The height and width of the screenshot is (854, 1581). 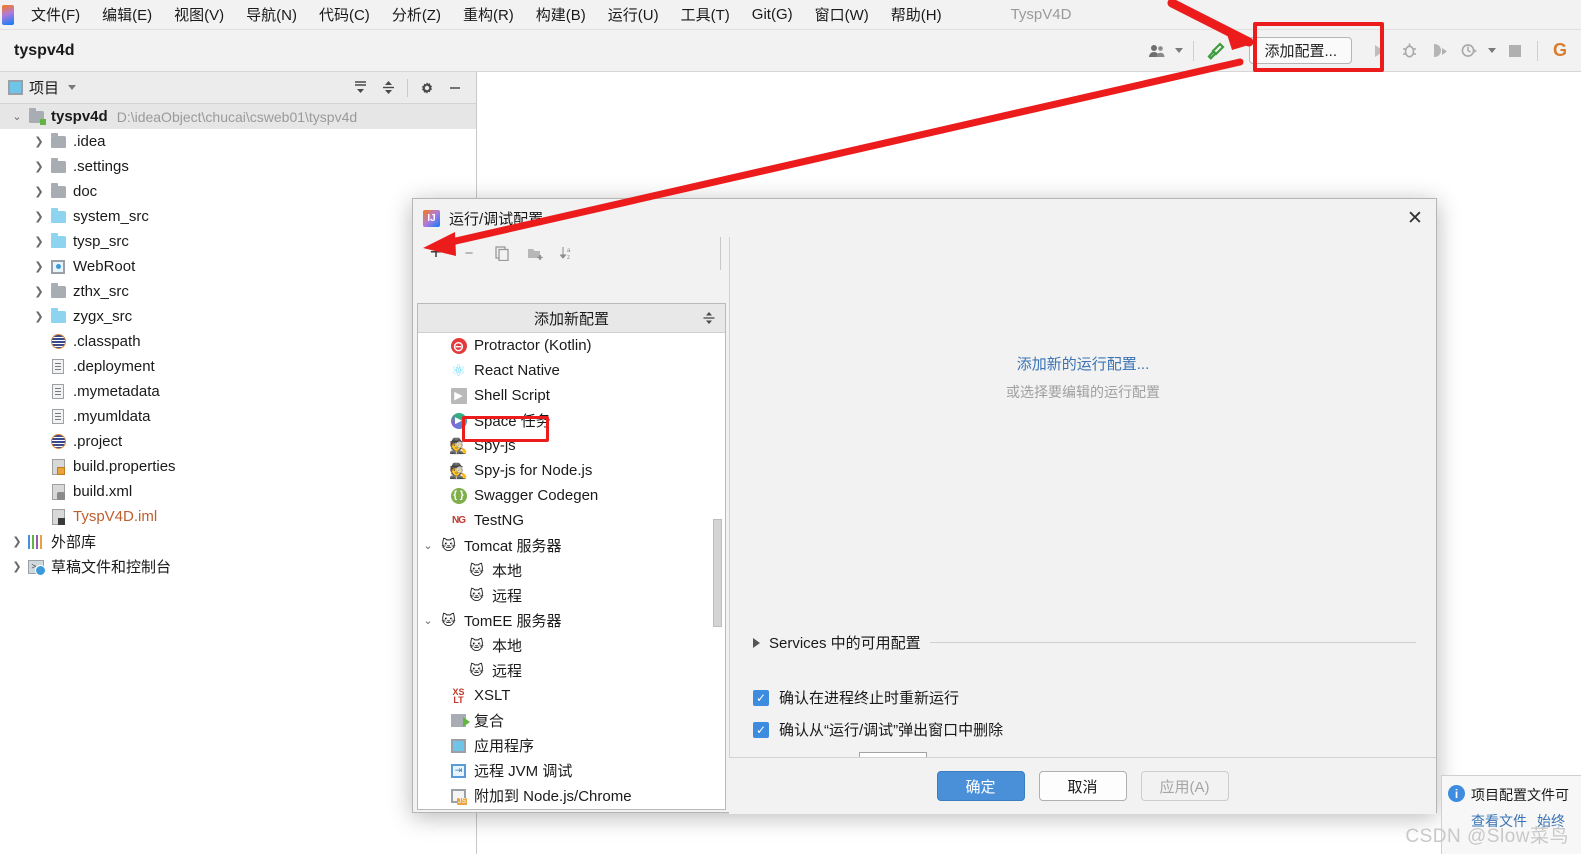 What do you see at coordinates (127, 14) in the screenshot?
I see `menu-item-edit: 编辑(E)` at bounding box center [127, 14].